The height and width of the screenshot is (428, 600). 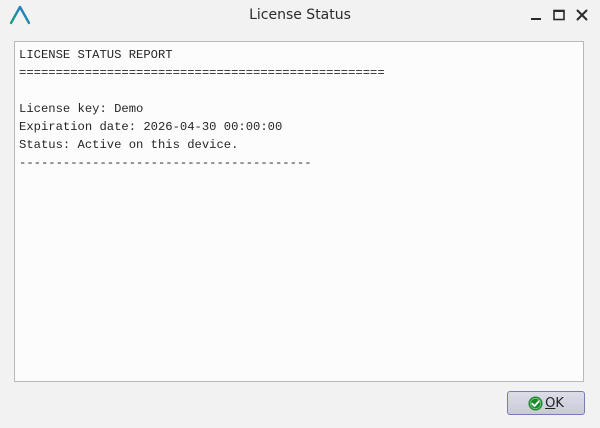 What do you see at coordinates (536, 15) in the screenshot?
I see `minimize-icon` at bounding box center [536, 15].